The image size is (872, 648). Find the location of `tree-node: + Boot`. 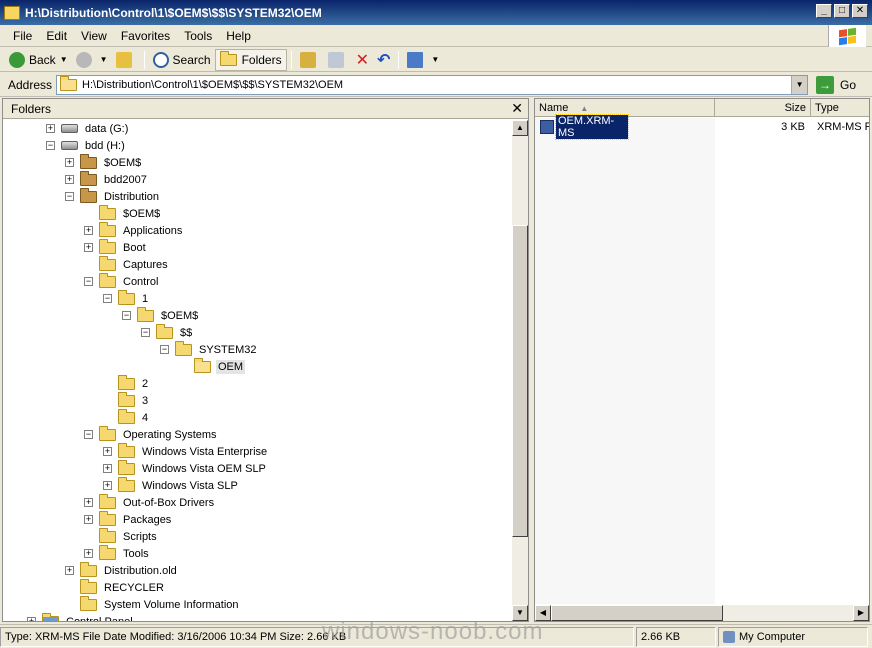

tree-node: + Boot is located at coordinates (116, 247).